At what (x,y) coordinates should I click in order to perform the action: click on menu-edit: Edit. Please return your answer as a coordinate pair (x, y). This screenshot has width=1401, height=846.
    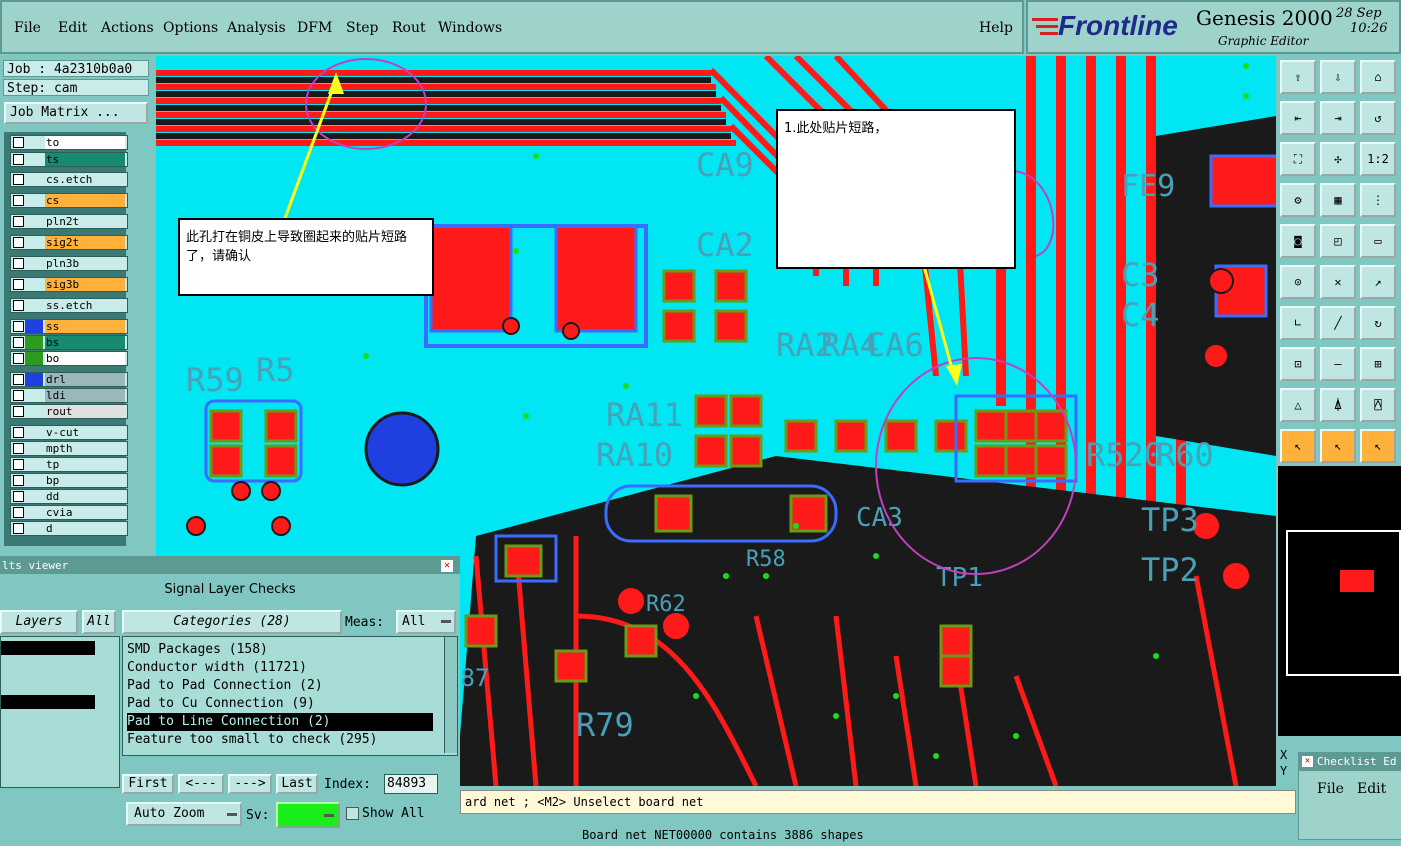
    Looking at the image, I should click on (72, 28).